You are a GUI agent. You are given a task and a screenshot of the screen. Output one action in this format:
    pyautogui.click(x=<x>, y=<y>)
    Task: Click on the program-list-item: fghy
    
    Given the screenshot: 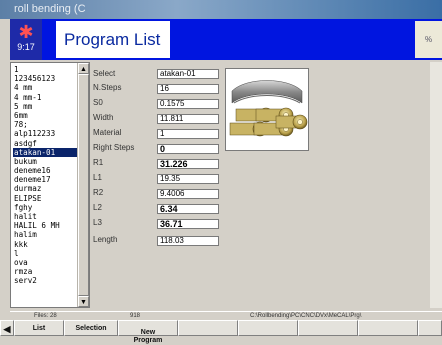 What is the action you would take?
    pyautogui.click(x=46, y=207)
    